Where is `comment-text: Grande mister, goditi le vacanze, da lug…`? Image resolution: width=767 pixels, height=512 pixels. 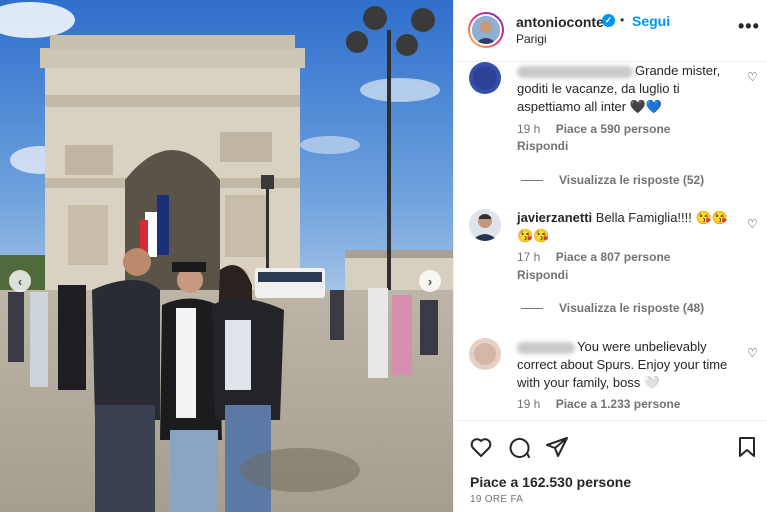
comment-text: Grande mister, goditi le vacanze, da lug… is located at coordinates (619, 88).